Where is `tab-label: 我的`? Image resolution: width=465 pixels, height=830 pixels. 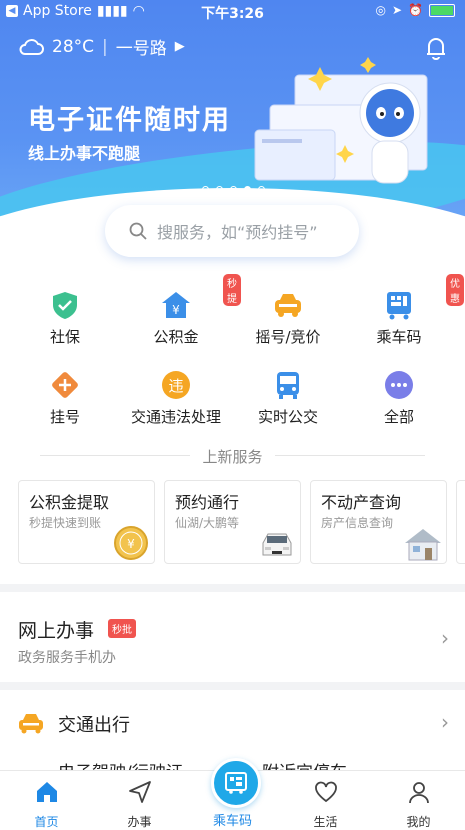 tab-label: 我的 is located at coordinates (418, 822).